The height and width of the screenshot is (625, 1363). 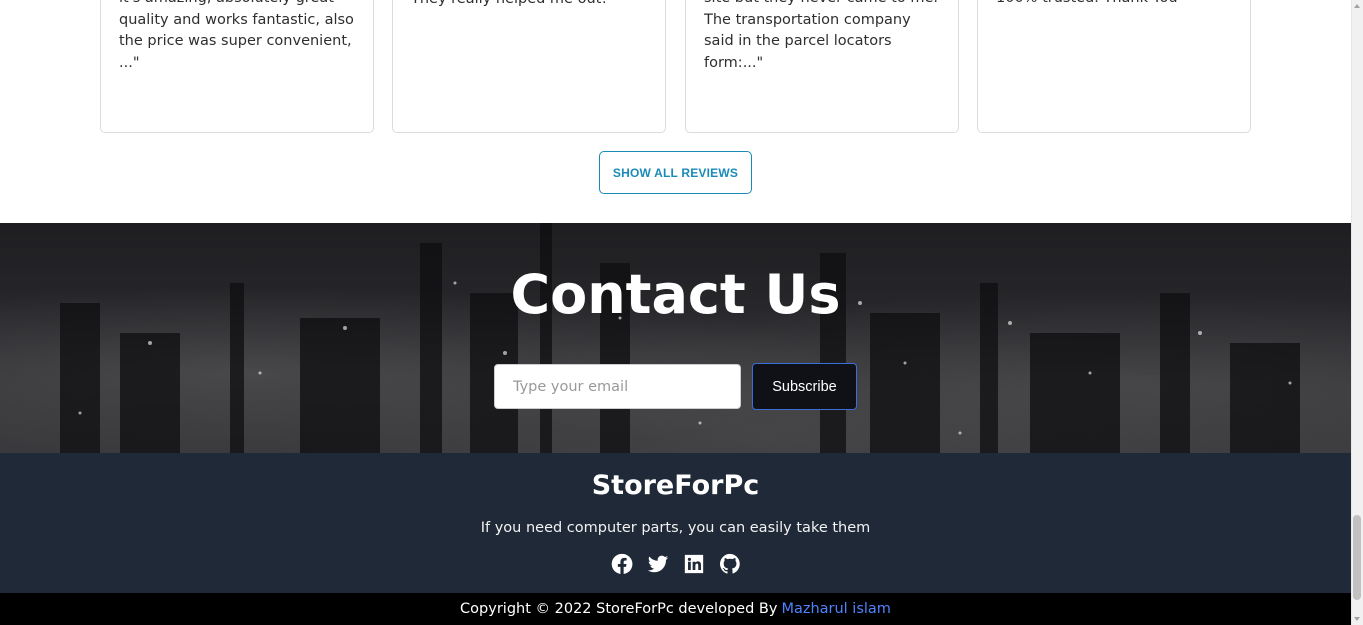 What do you see at coordinates (1115, 4) in the screenshot?
I see `review-text: 100% trusted. Thank You` at bounding box center [1115, 4].